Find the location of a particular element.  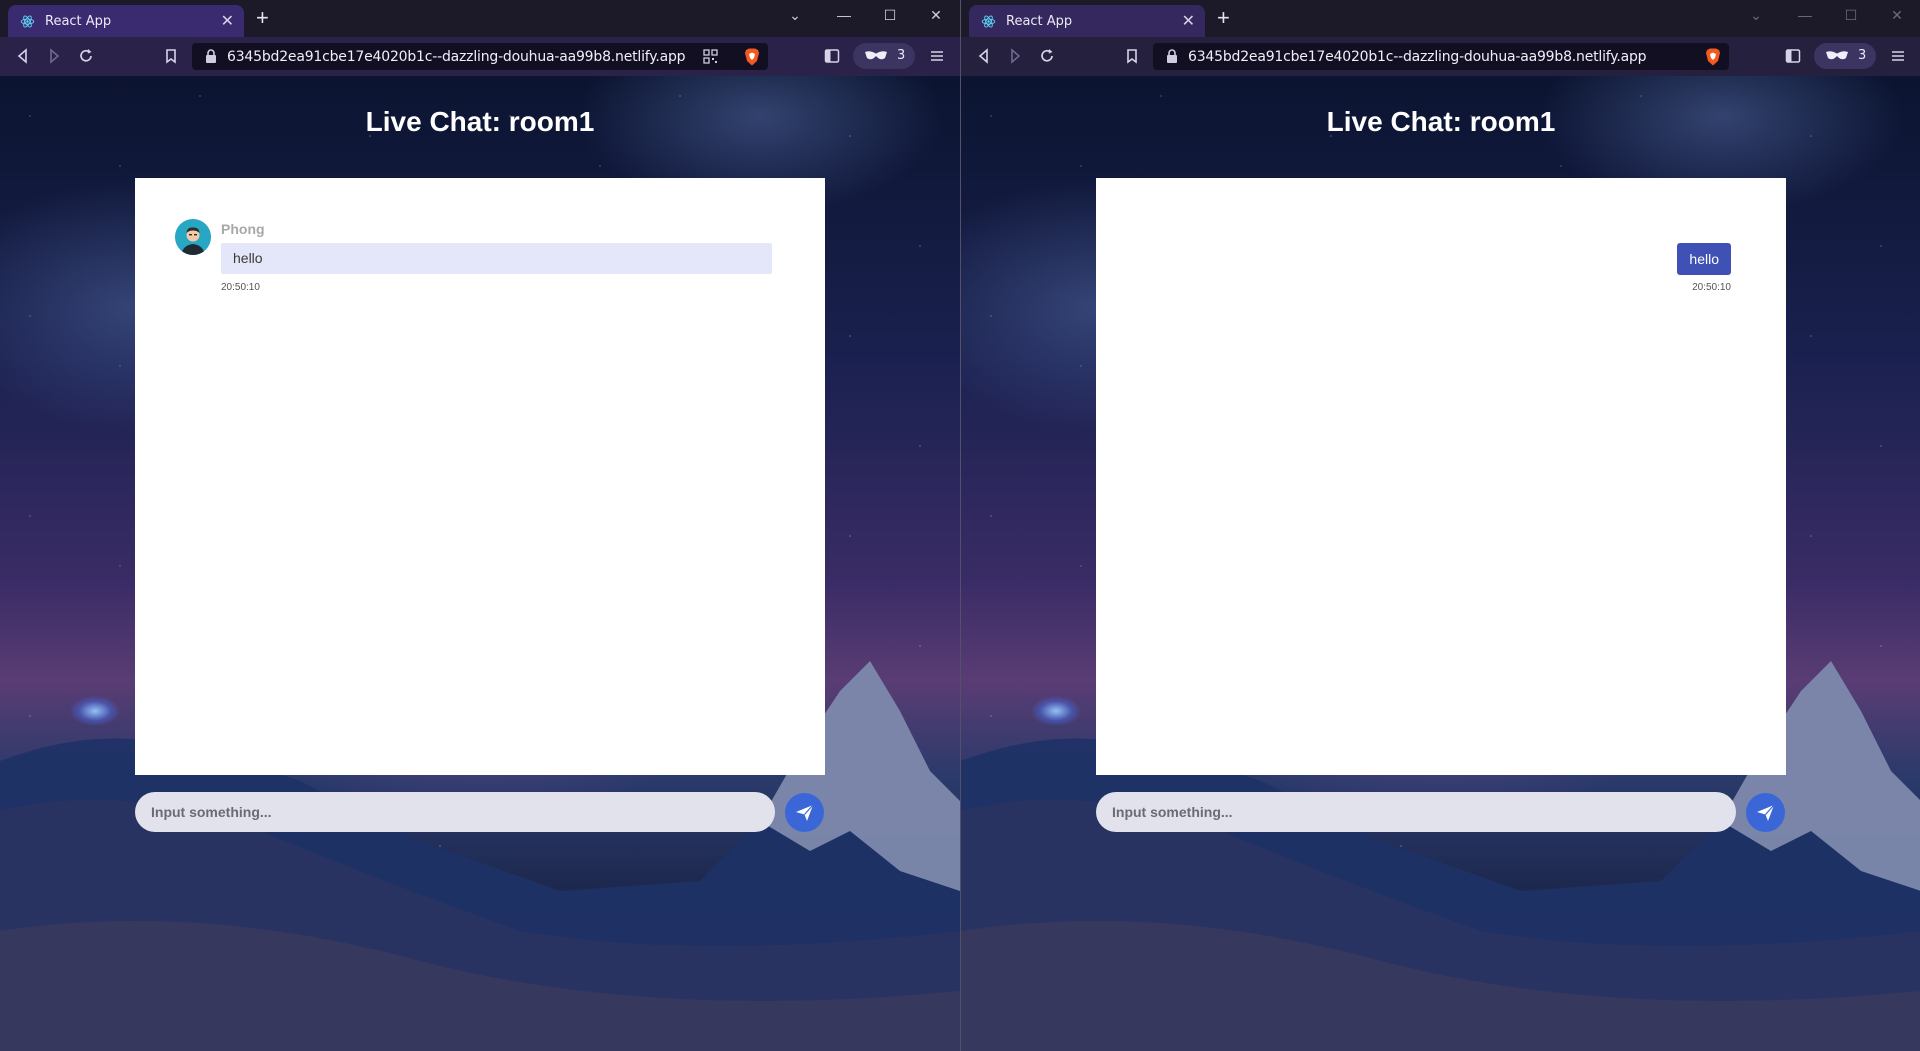

user-avatar-icon is located at coordinates (193, 237).